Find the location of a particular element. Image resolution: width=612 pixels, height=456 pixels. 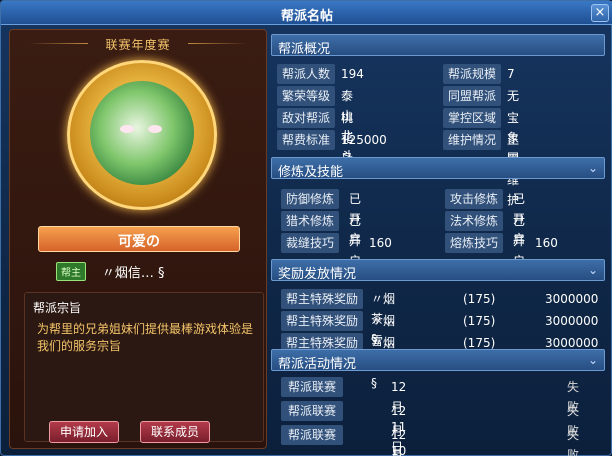

field-label: 帮派人数 is located at coordinates (306, 74).